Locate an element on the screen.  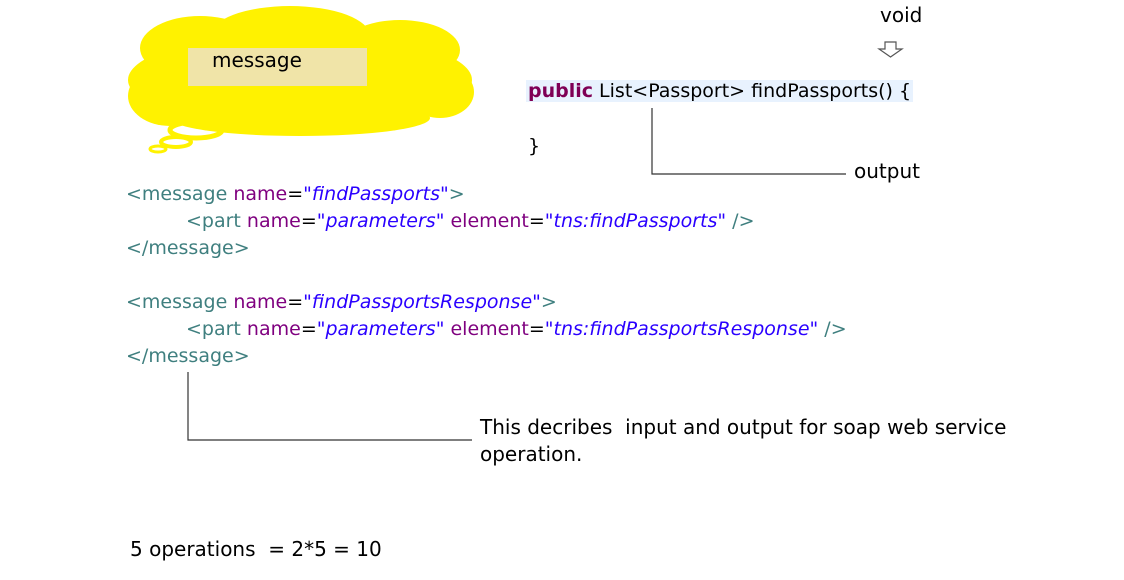
wsdl-message-2-close: </message> is located at coordinates (188, 356).